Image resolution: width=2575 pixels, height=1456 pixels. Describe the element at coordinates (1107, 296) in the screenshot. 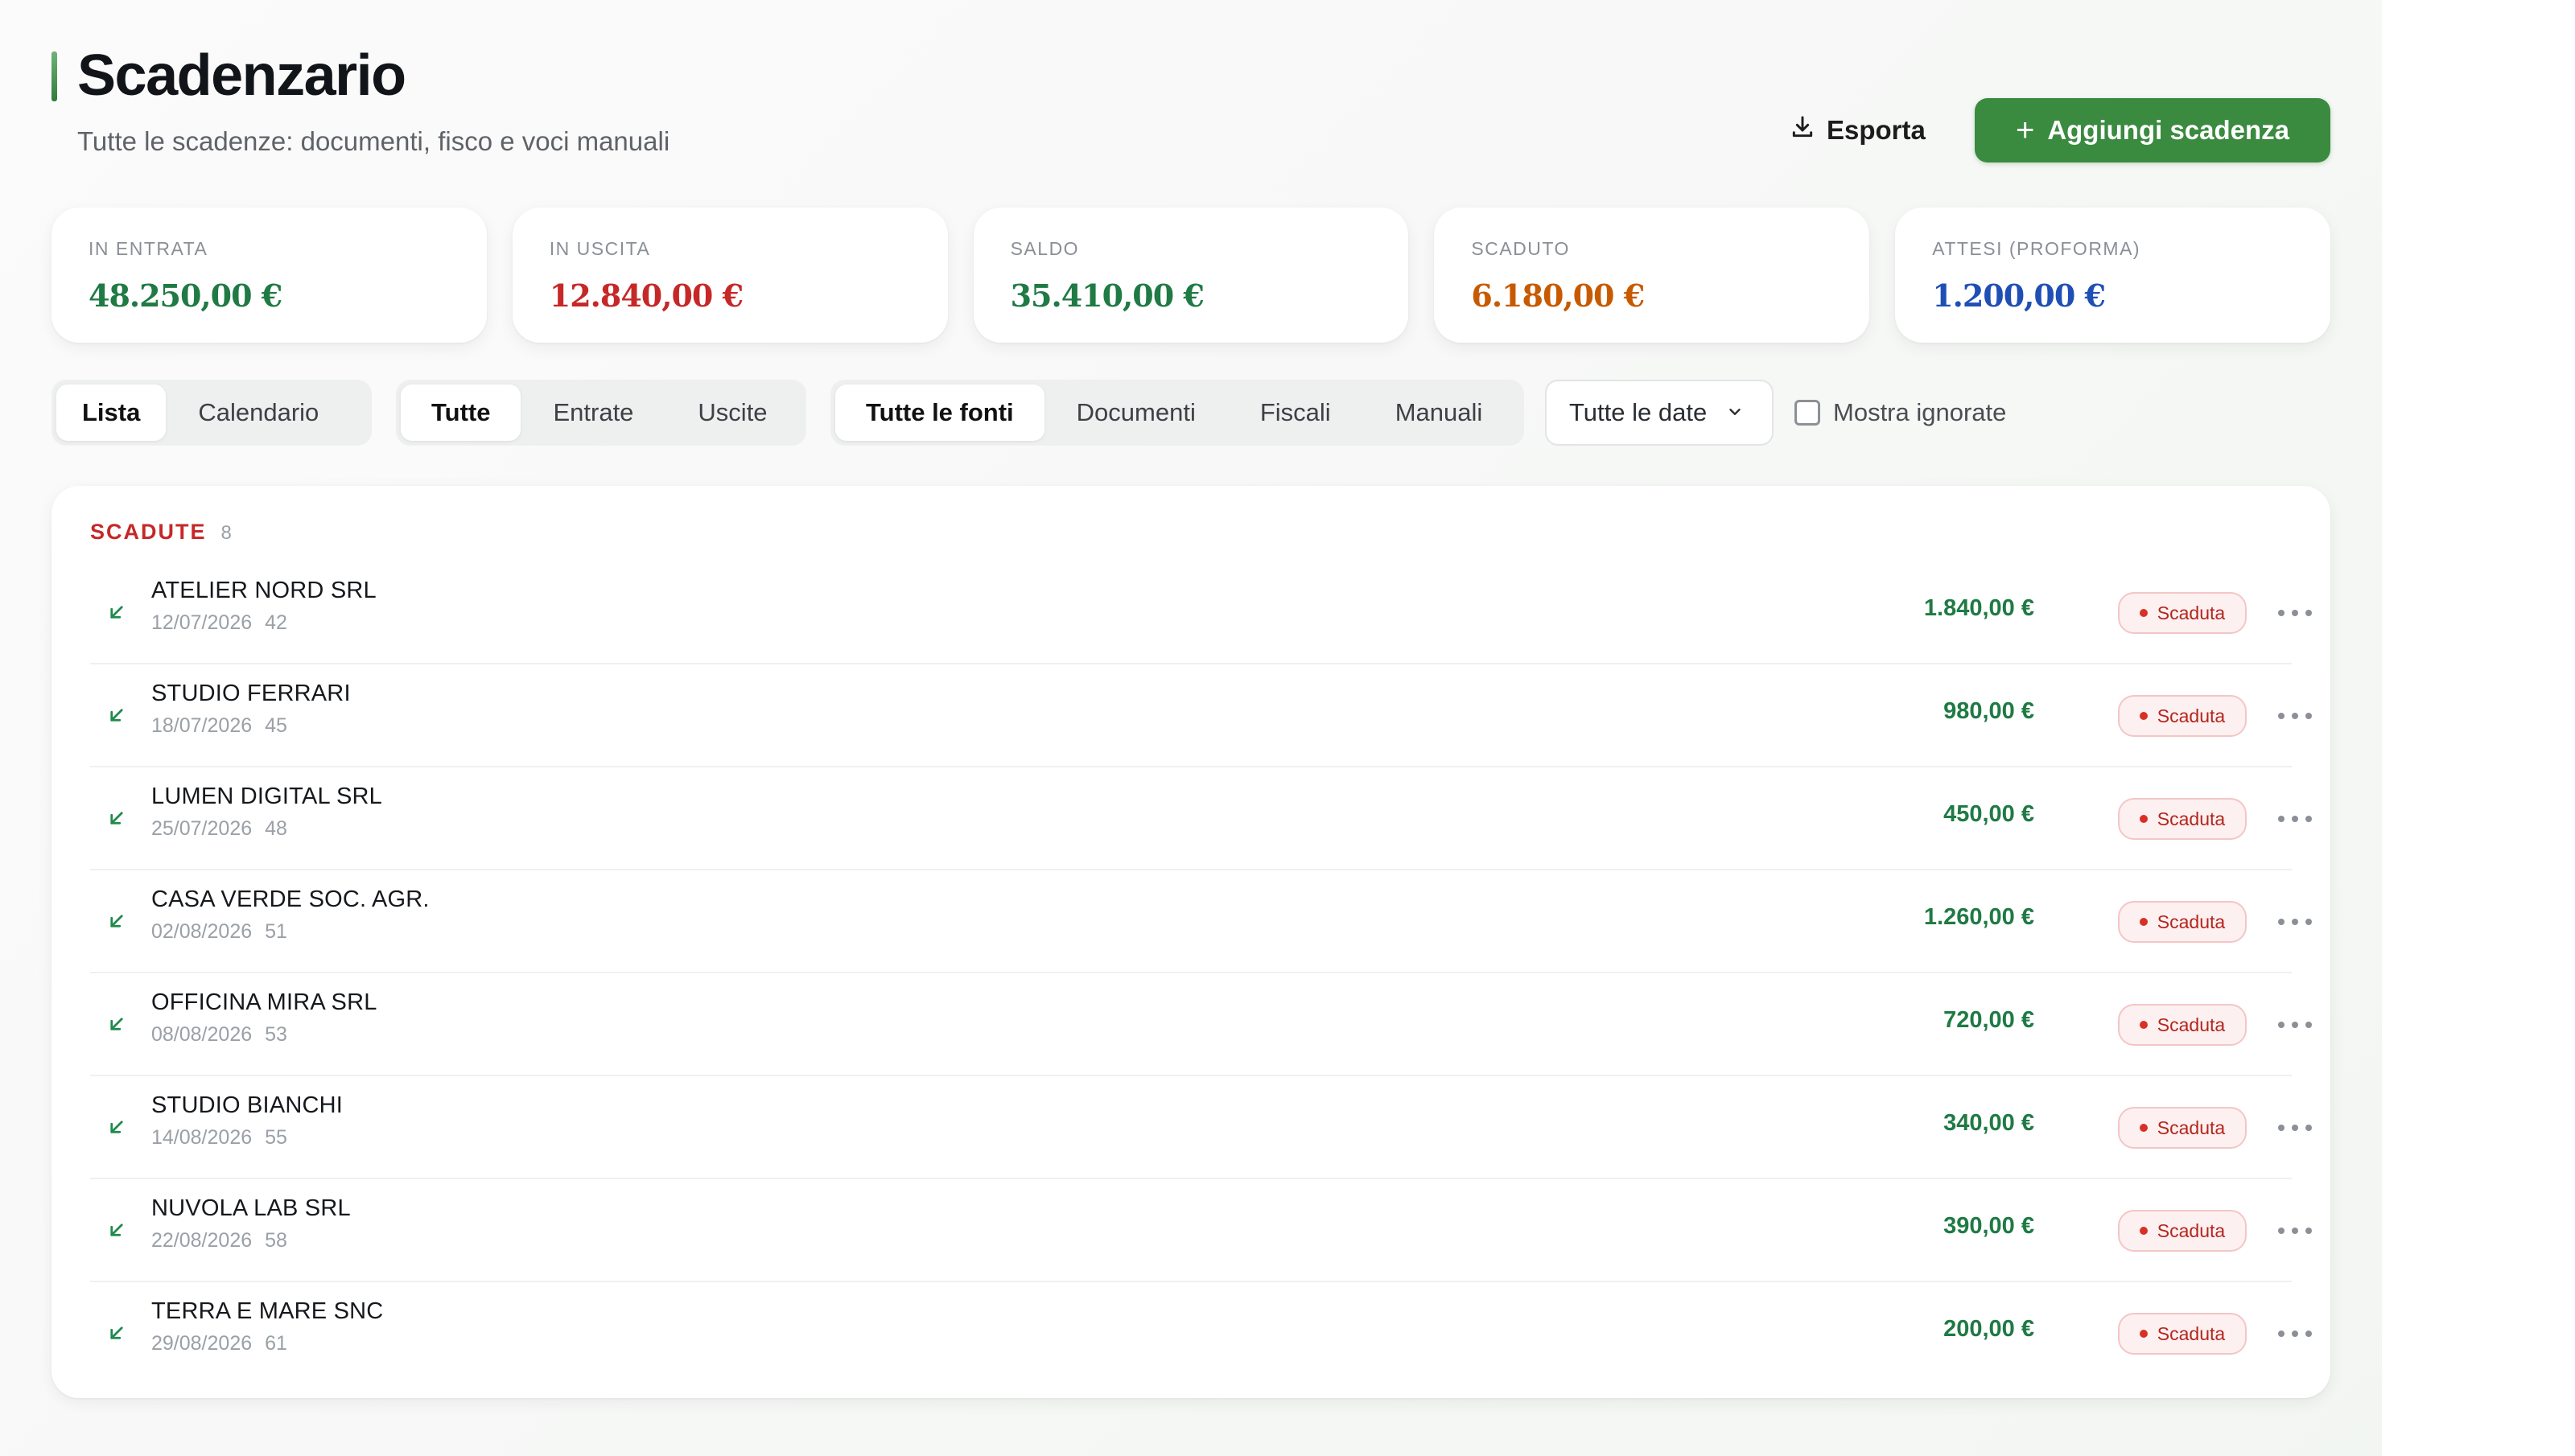

I see `stat-value: 35.410,00 €` at that location.